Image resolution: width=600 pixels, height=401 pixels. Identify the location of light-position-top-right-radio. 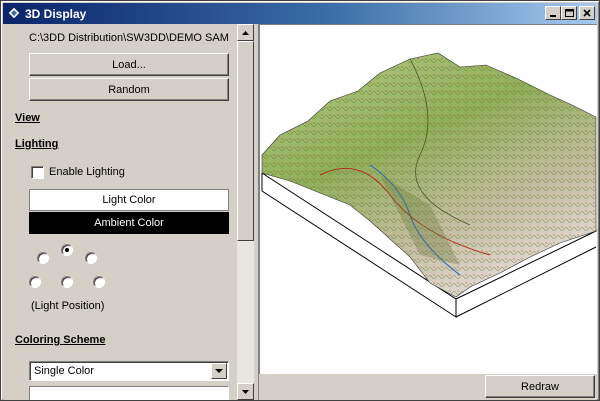
(91, 258).